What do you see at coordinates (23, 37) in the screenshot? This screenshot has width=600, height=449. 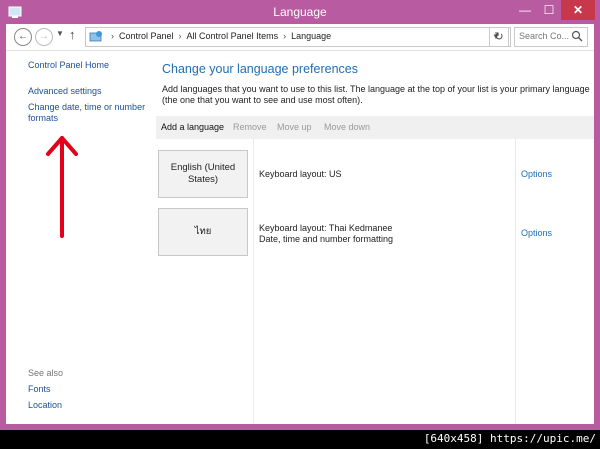 I see `back-button: ←` at bounding box center [23, 37].